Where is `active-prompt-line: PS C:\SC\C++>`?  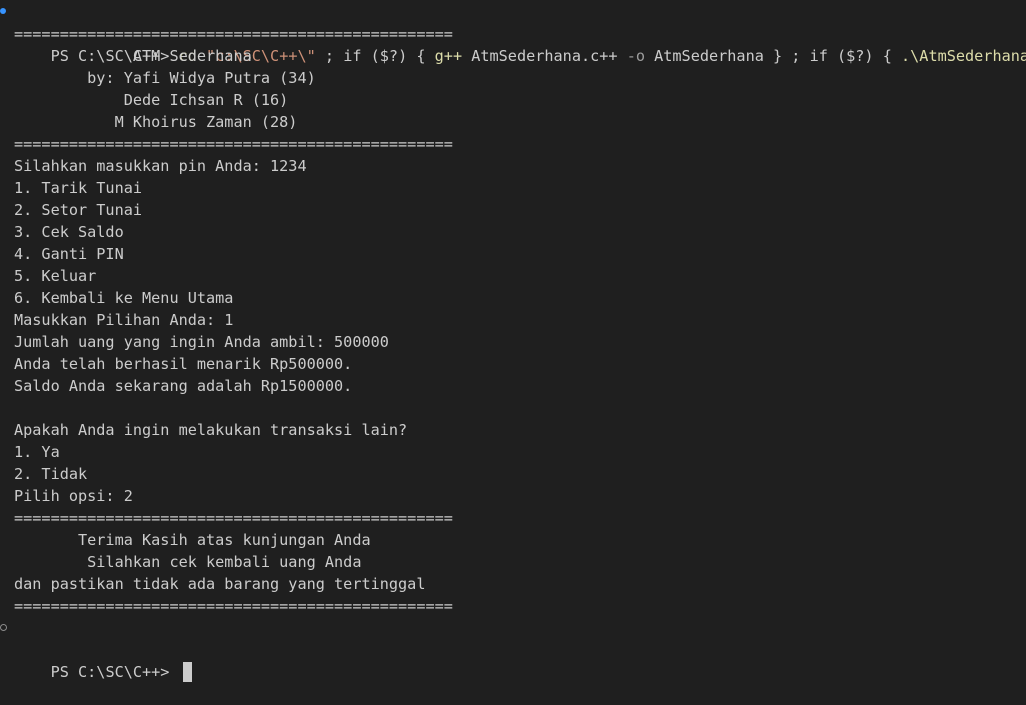 active-prompt-line: PS C:\SC\C++> is located at coordinates (513, 649).